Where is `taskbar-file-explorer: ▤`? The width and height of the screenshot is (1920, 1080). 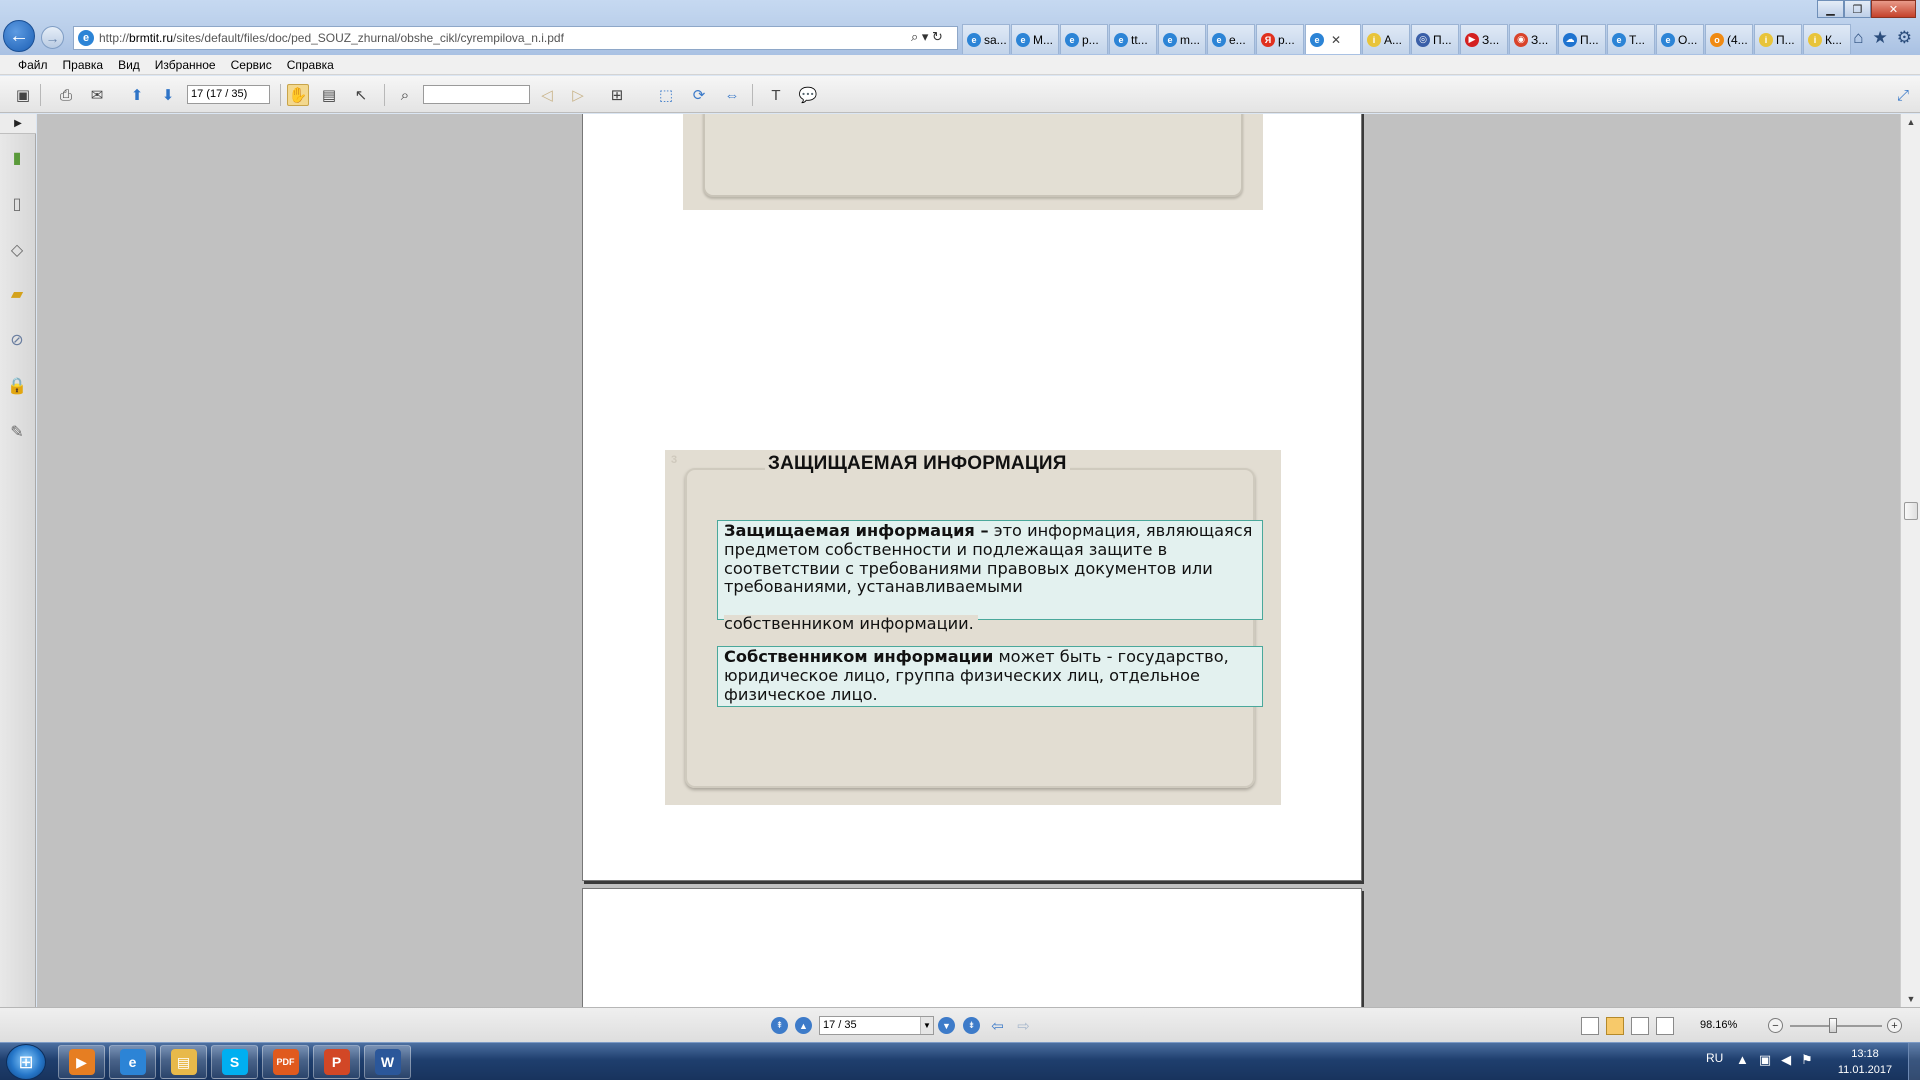
taskbar-file-explorer: ▤ is located at coordinates (183, 1062).